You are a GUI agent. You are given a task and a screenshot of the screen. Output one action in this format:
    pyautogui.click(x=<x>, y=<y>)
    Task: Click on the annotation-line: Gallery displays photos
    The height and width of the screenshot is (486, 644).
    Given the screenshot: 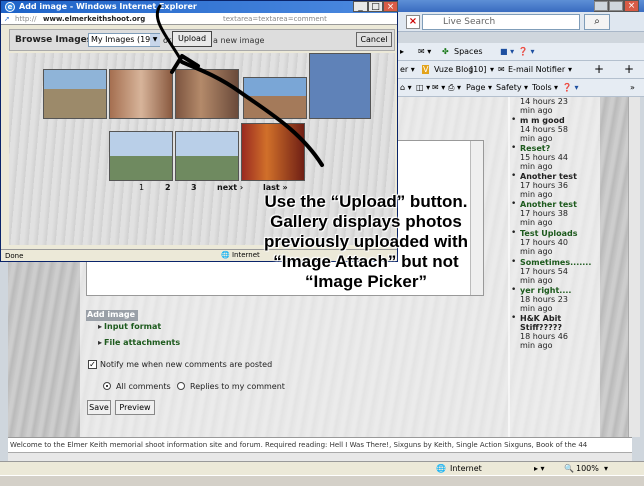 What is the action you would take?
    pyautogui.click(x=366, y=221)
    